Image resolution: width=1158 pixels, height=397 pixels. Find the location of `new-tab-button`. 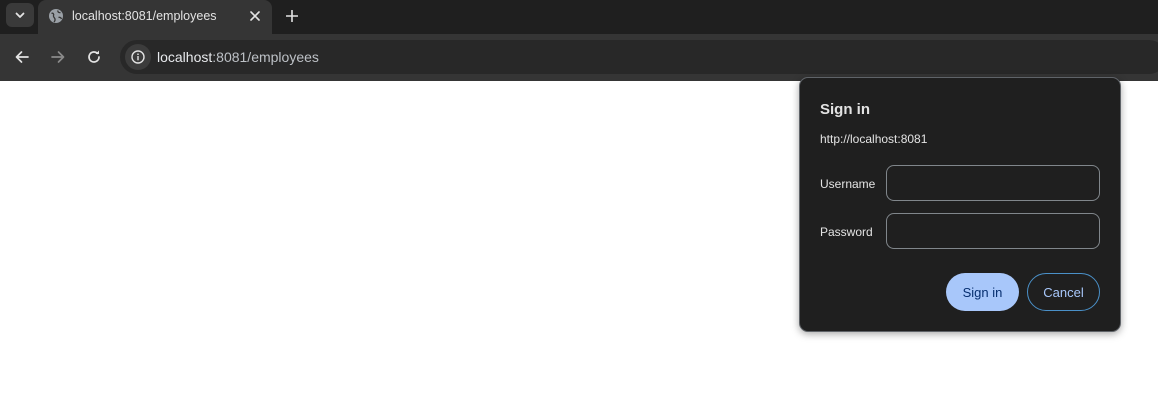

new-tab-button is located at coordinates (292, 16).